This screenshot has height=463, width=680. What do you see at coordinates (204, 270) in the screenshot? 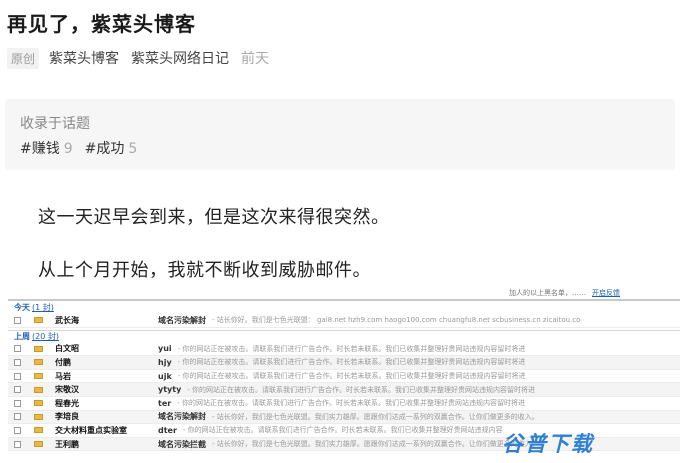
I see `article-paragraph: 从上个月开始，我就不断收到威胁邮件。` at bounding box center [204, 270].